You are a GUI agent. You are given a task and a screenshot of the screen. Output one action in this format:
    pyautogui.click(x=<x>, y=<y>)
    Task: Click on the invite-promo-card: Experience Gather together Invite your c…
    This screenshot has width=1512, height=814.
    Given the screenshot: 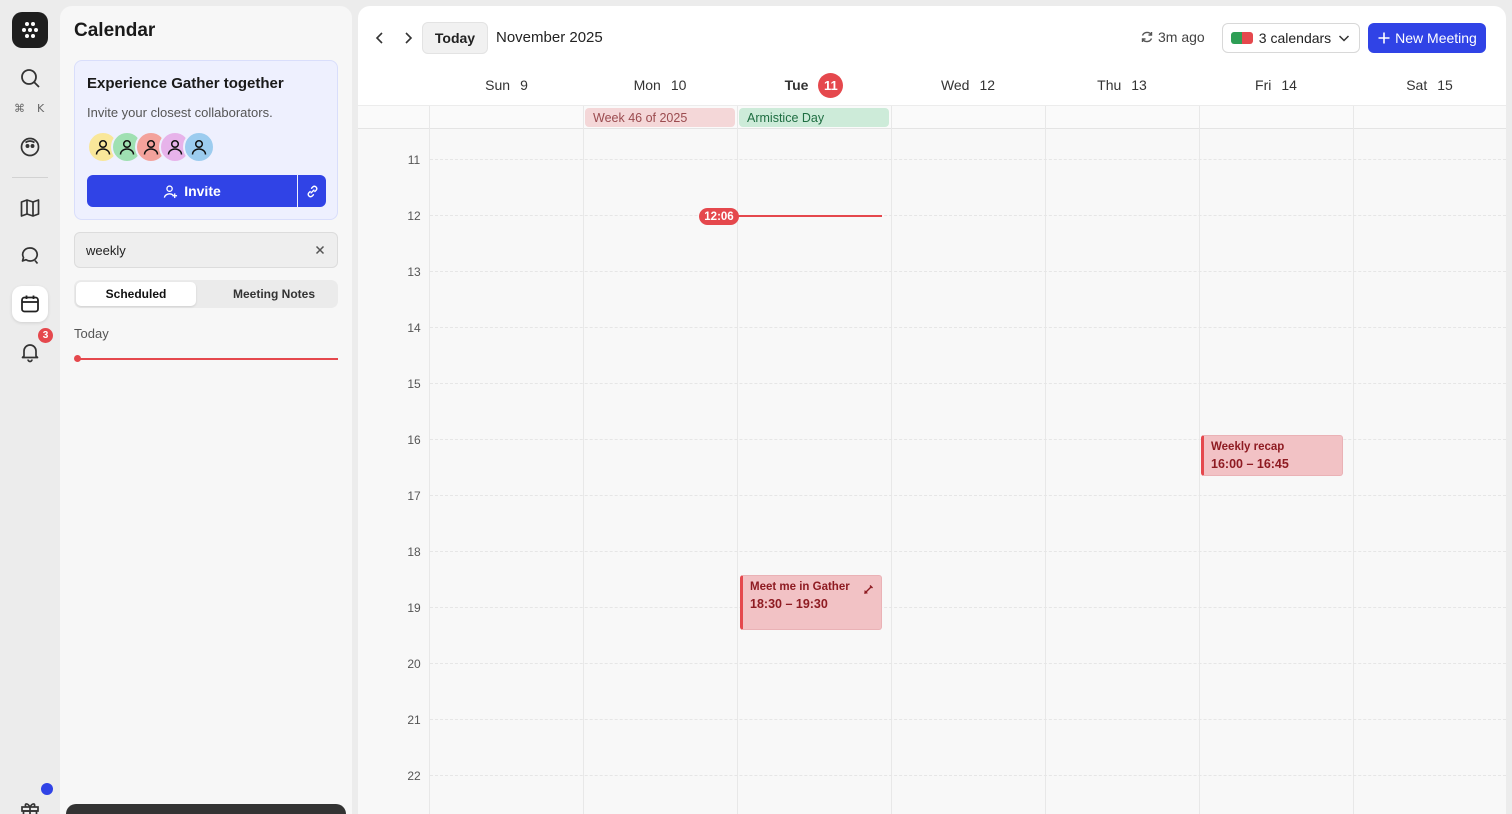 What is the action you would take?
    pyautogui.click(x=206, y=140)
    